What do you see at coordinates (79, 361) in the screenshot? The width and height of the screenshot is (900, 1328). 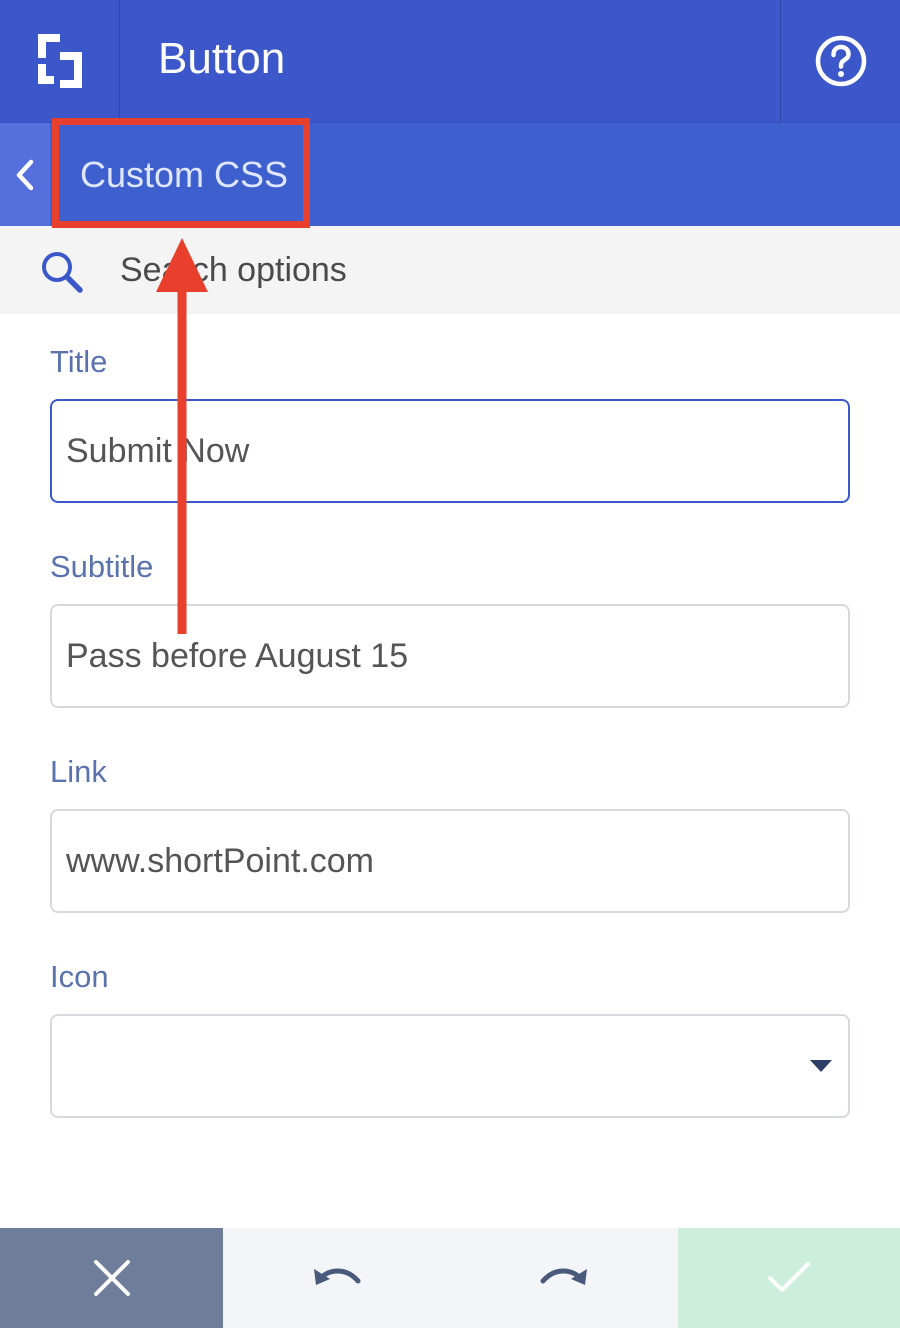 I see `title-label: Title` at bounding box center [79, 361].